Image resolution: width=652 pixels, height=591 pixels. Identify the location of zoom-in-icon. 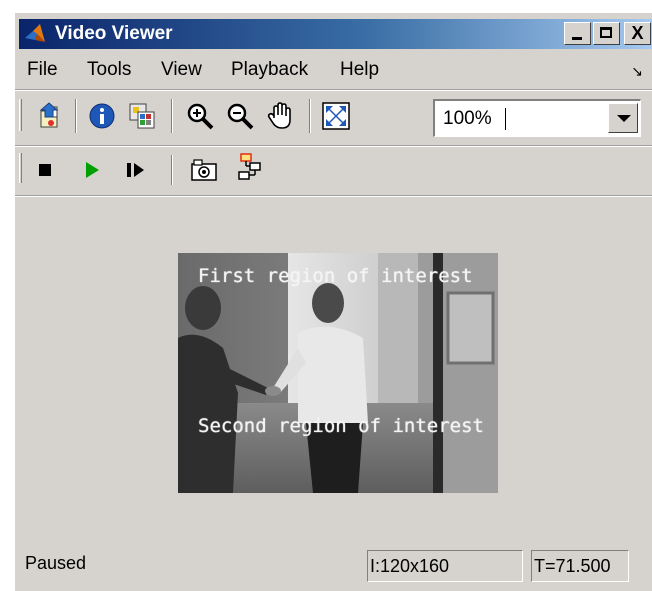
(200, 116).